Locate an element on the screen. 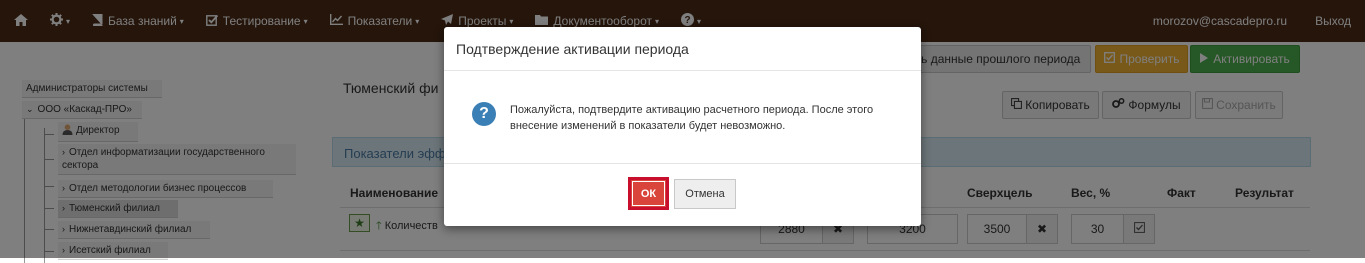  ok-button: ОК is located at coordinates (648, 193).